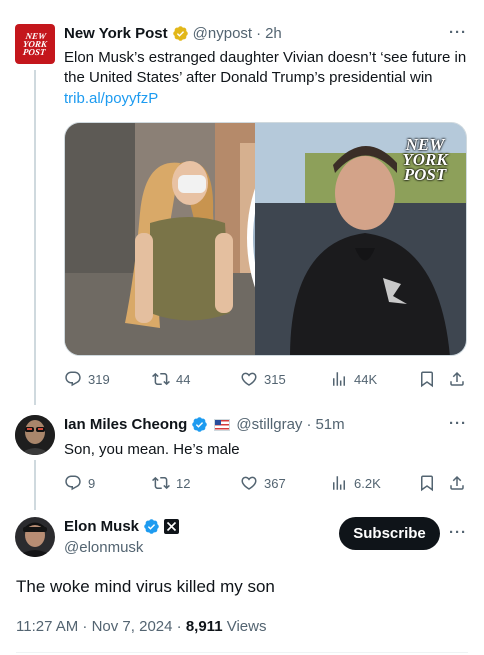 This screenshot has width=484, height=655. What do you see at coordinates (366, 379) in the screenshot?
I see `views-count: 44K` at bounding box center [366, 379].